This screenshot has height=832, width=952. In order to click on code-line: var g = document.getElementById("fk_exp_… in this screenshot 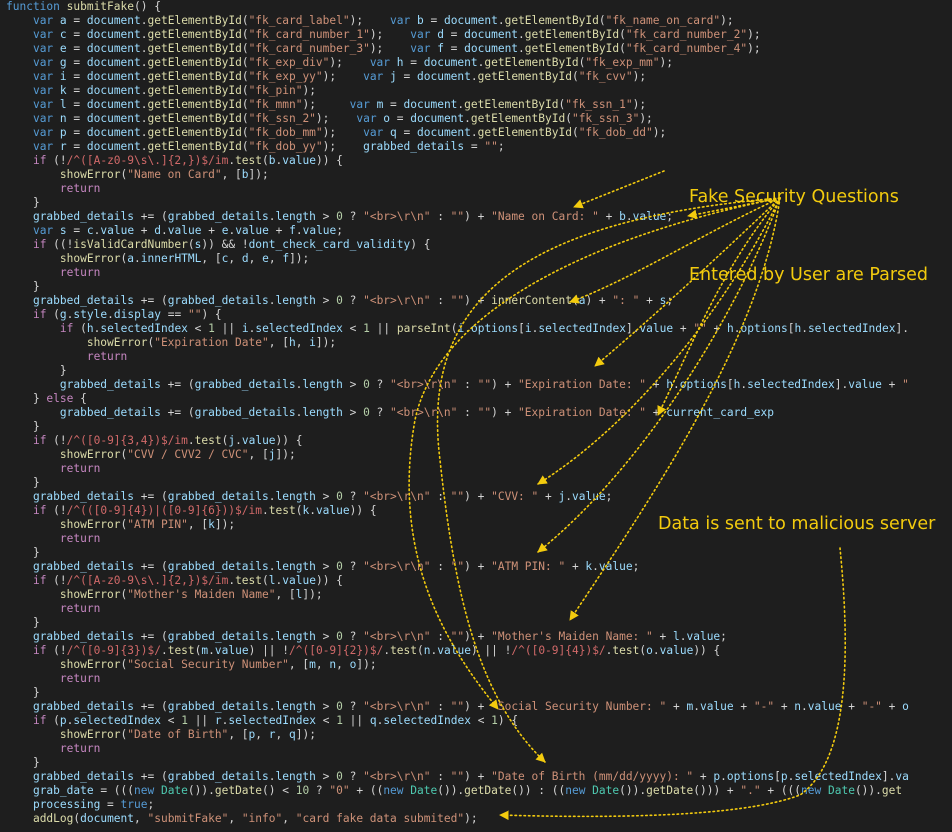, I will do `click(457, 63)`.